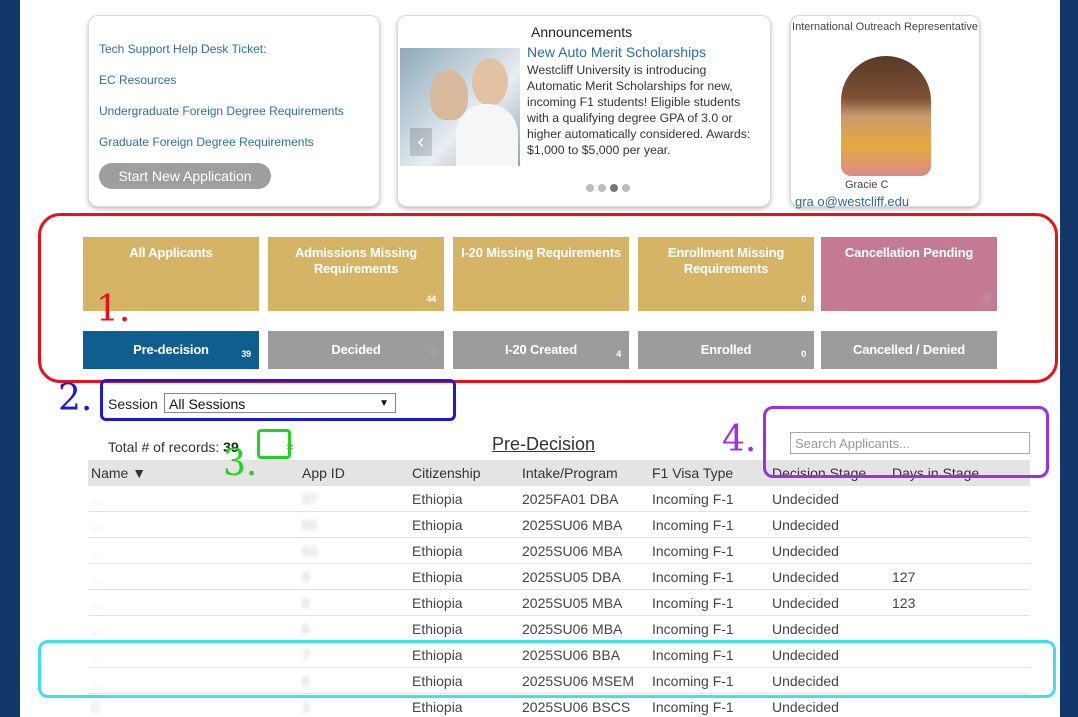 This screenshot has width=1078, height=717. Describe the element at coordinates (164, 447) in the screenshot. I see `records-label: Total # of records:` at that location.